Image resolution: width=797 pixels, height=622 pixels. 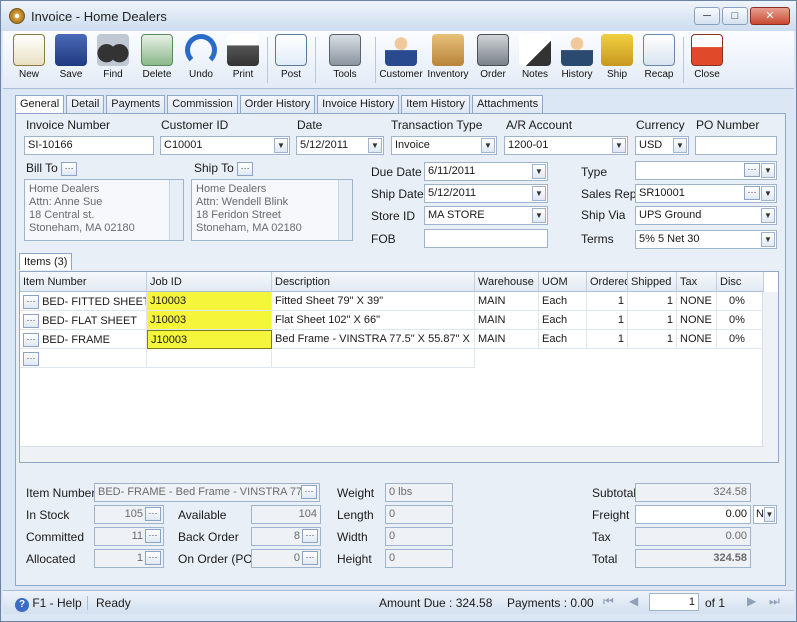 What do you see at coordinates (340, 145) in the screenshot?
I see `date-field: 5/12/2011 ▼` at bounding box center [340, 145].